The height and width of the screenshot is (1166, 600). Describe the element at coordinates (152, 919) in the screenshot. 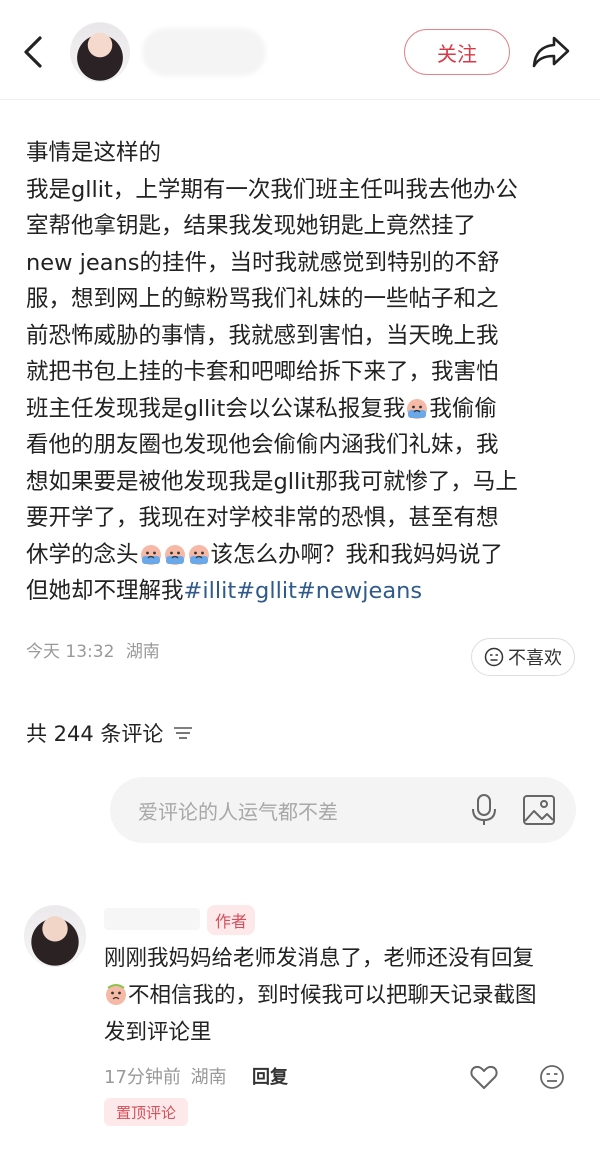

I see `commenter-name-blurred` at that location.